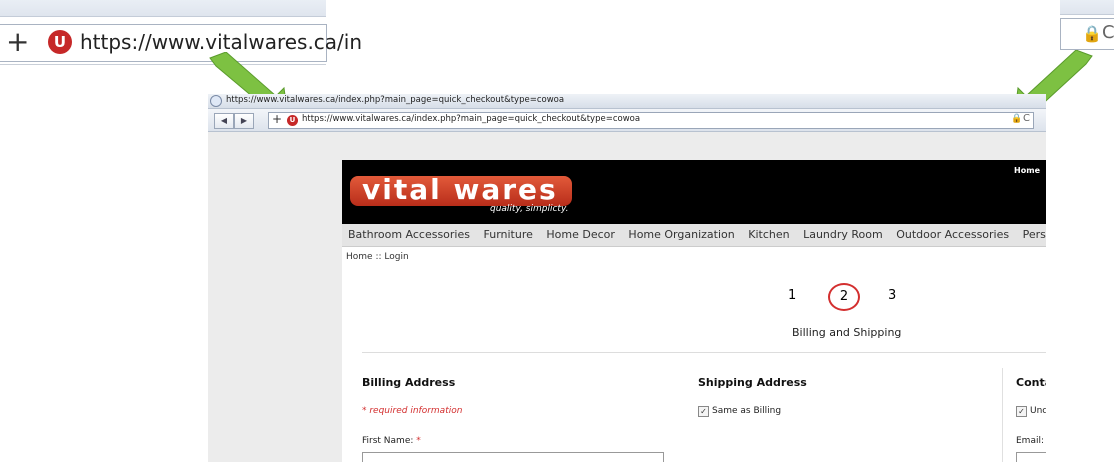  I want to click on required-star: *, so click(418, 441).